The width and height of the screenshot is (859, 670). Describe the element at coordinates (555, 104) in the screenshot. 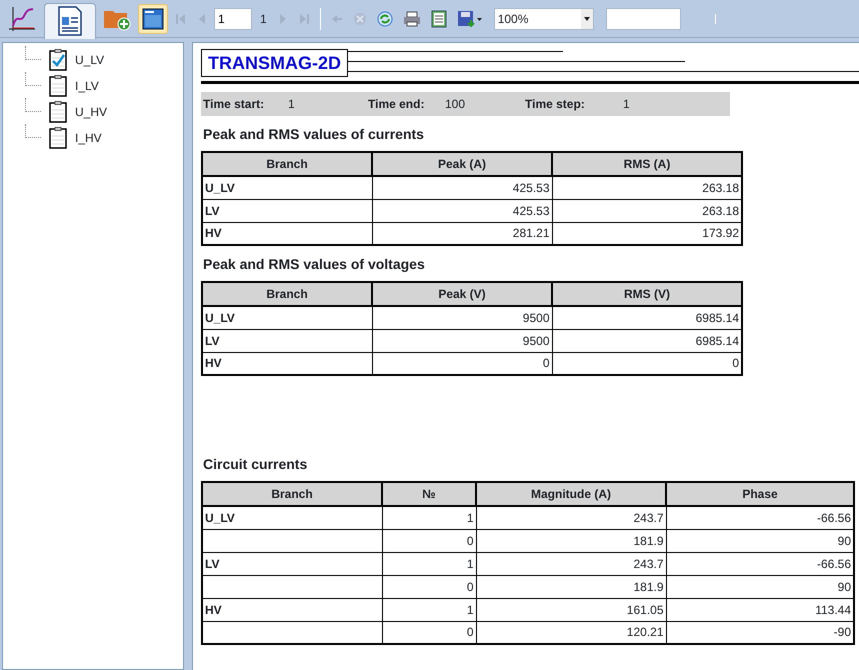

I see `time-label: Time step:` at that location.